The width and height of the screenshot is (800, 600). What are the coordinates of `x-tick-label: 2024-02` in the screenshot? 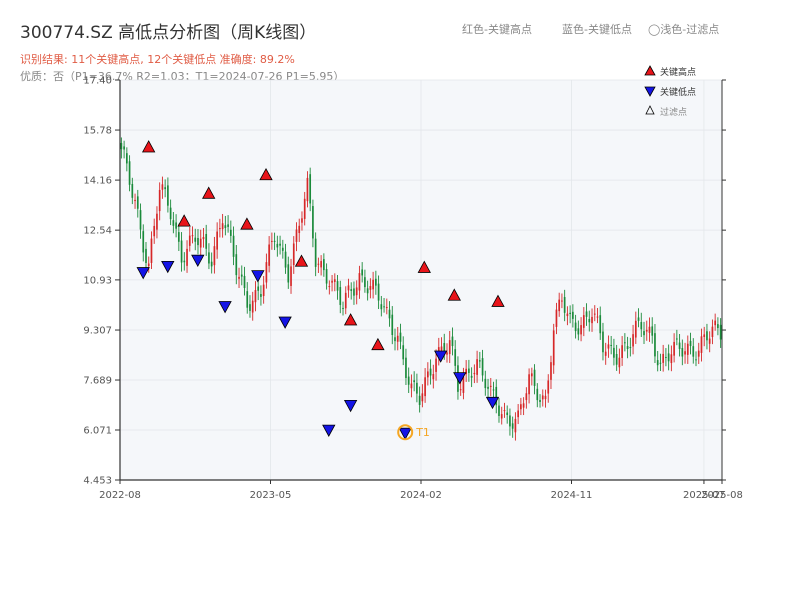 It's located at (421, 495).